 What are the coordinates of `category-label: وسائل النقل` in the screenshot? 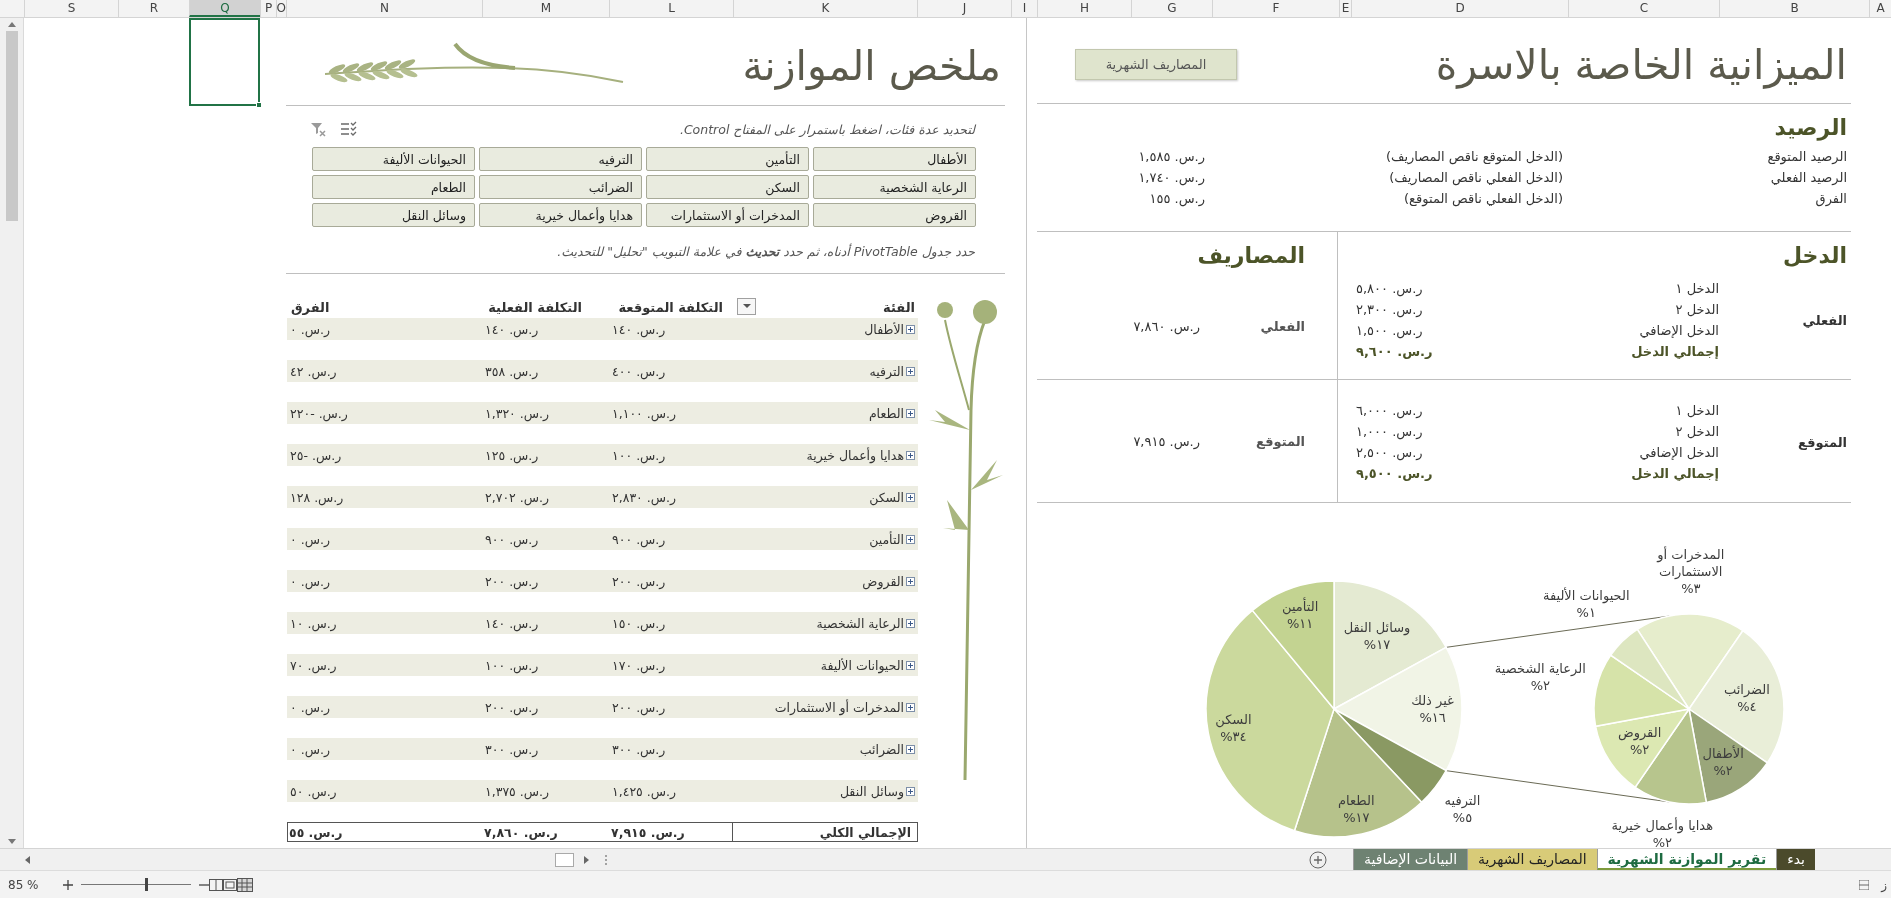 It's located at (870, 791).